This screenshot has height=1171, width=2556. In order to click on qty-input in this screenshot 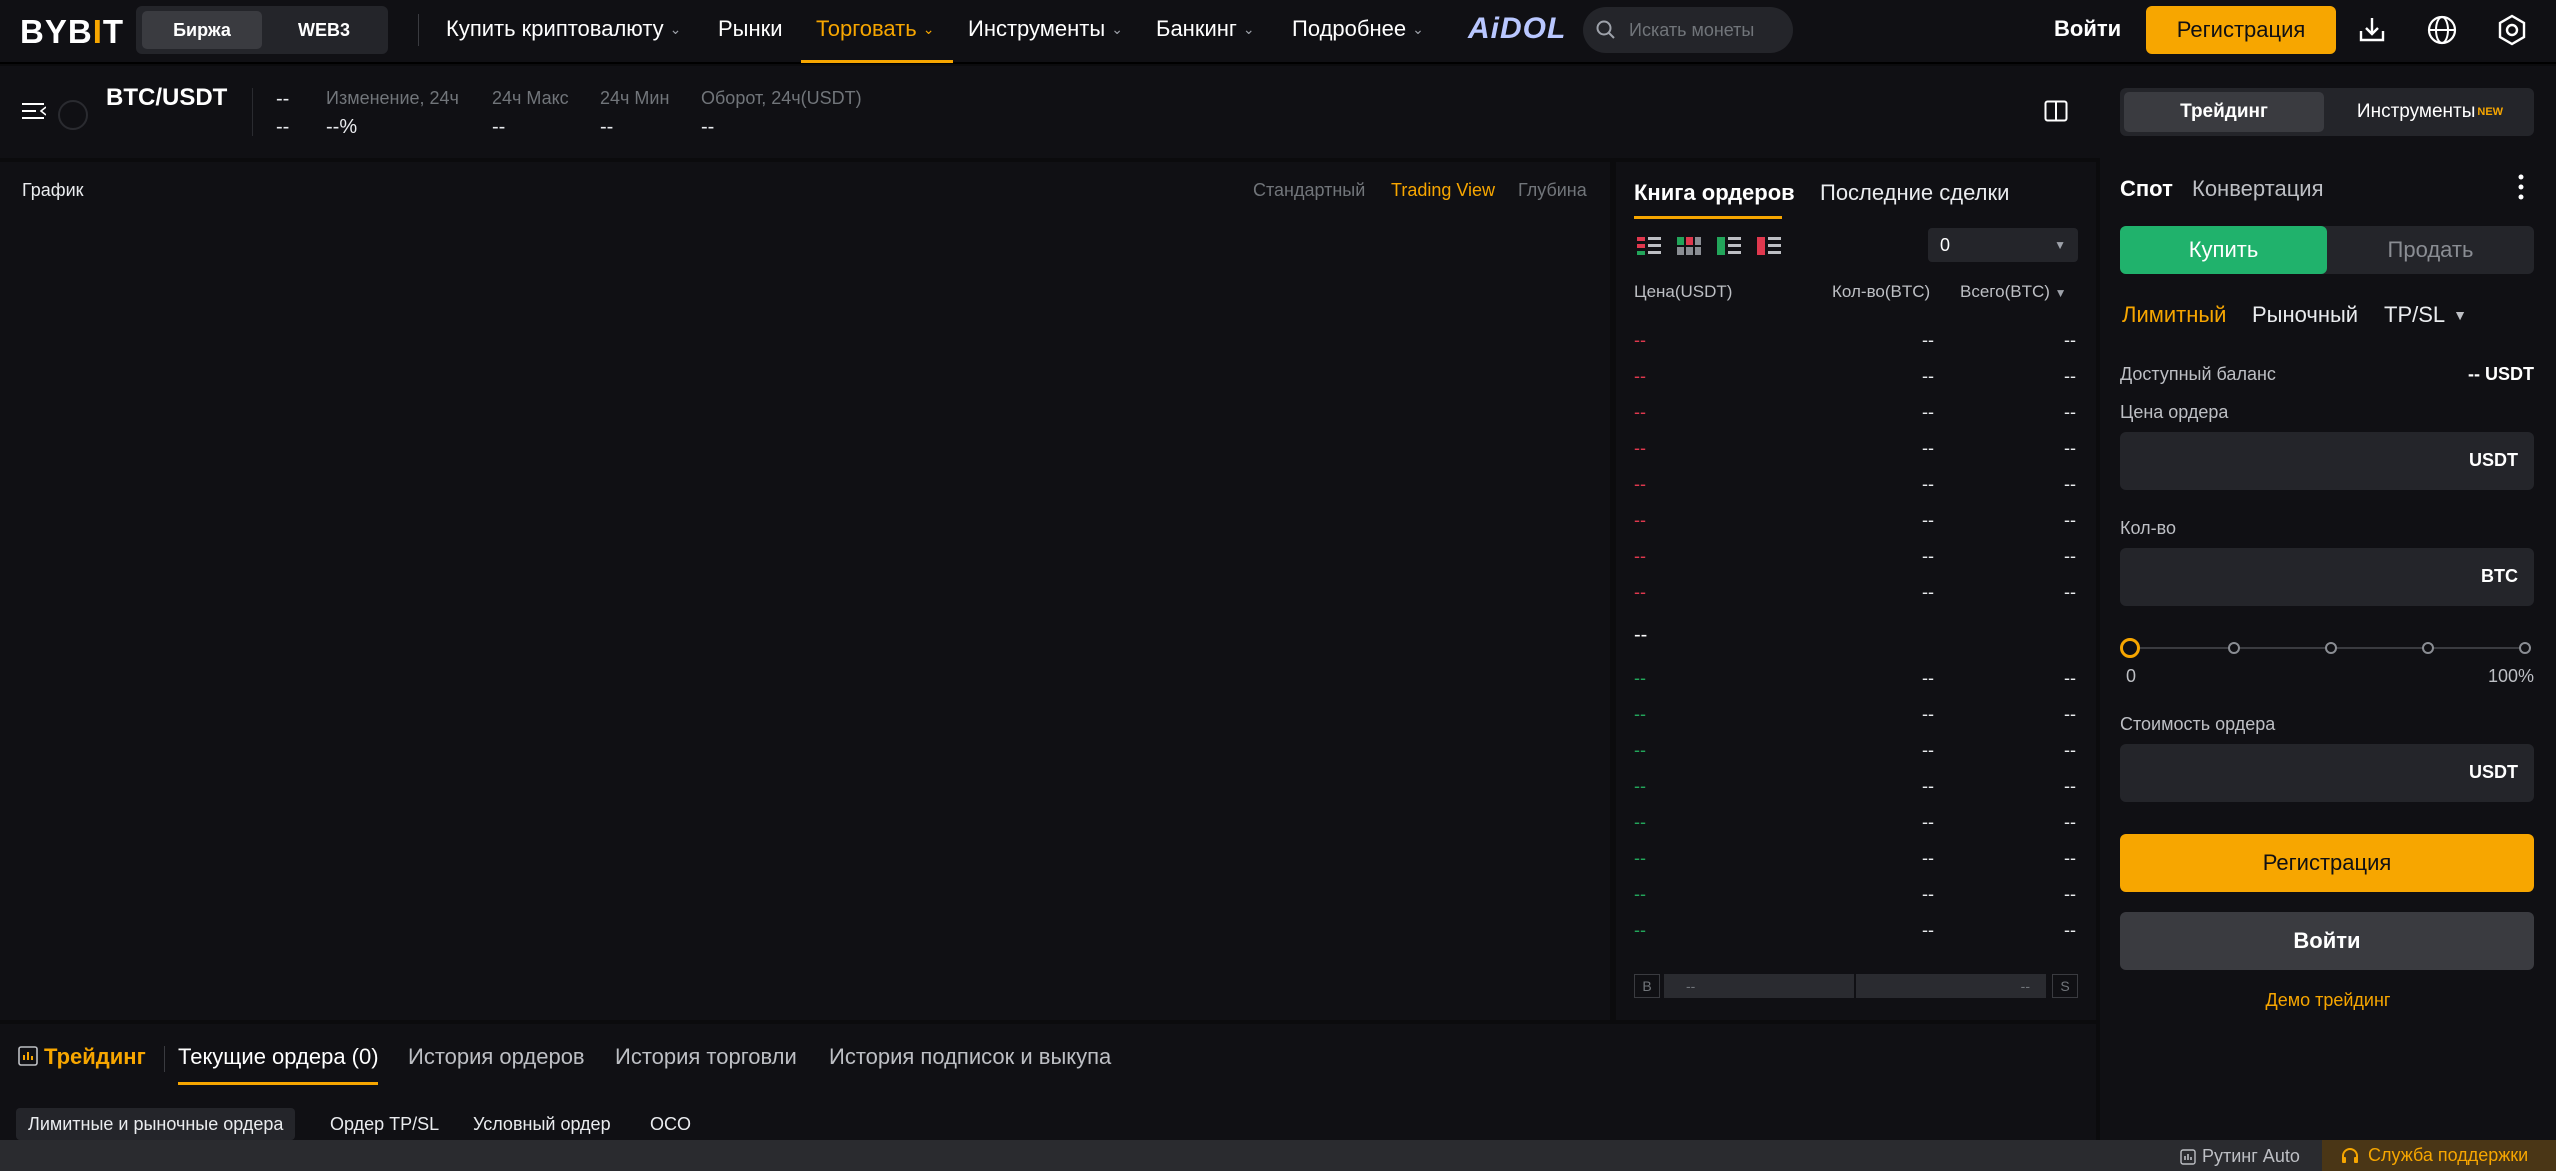, I will do `click(2284, 577)`.